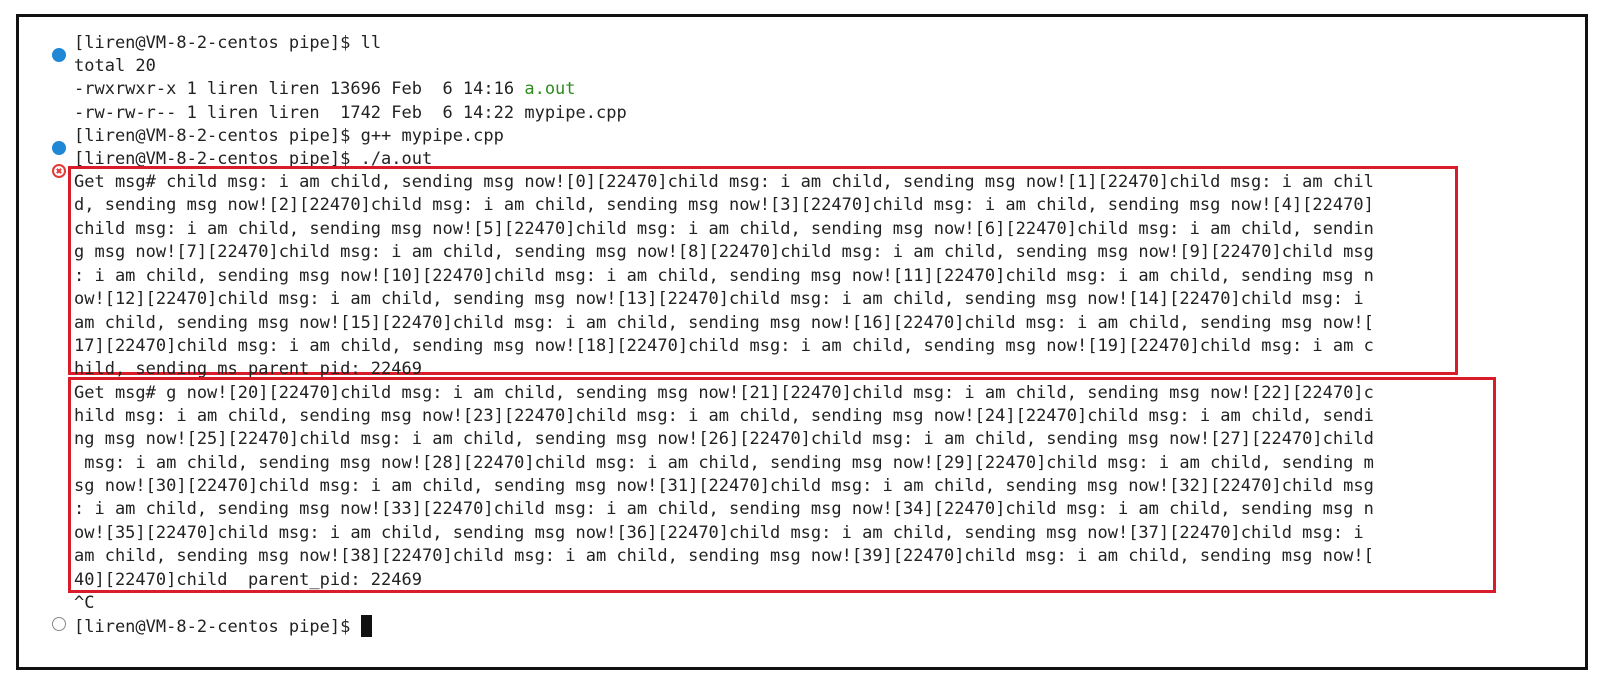  I want to click on command-line-ls: [liren@VM-8-2-centos pipe]$ ll, so click(227, 43).